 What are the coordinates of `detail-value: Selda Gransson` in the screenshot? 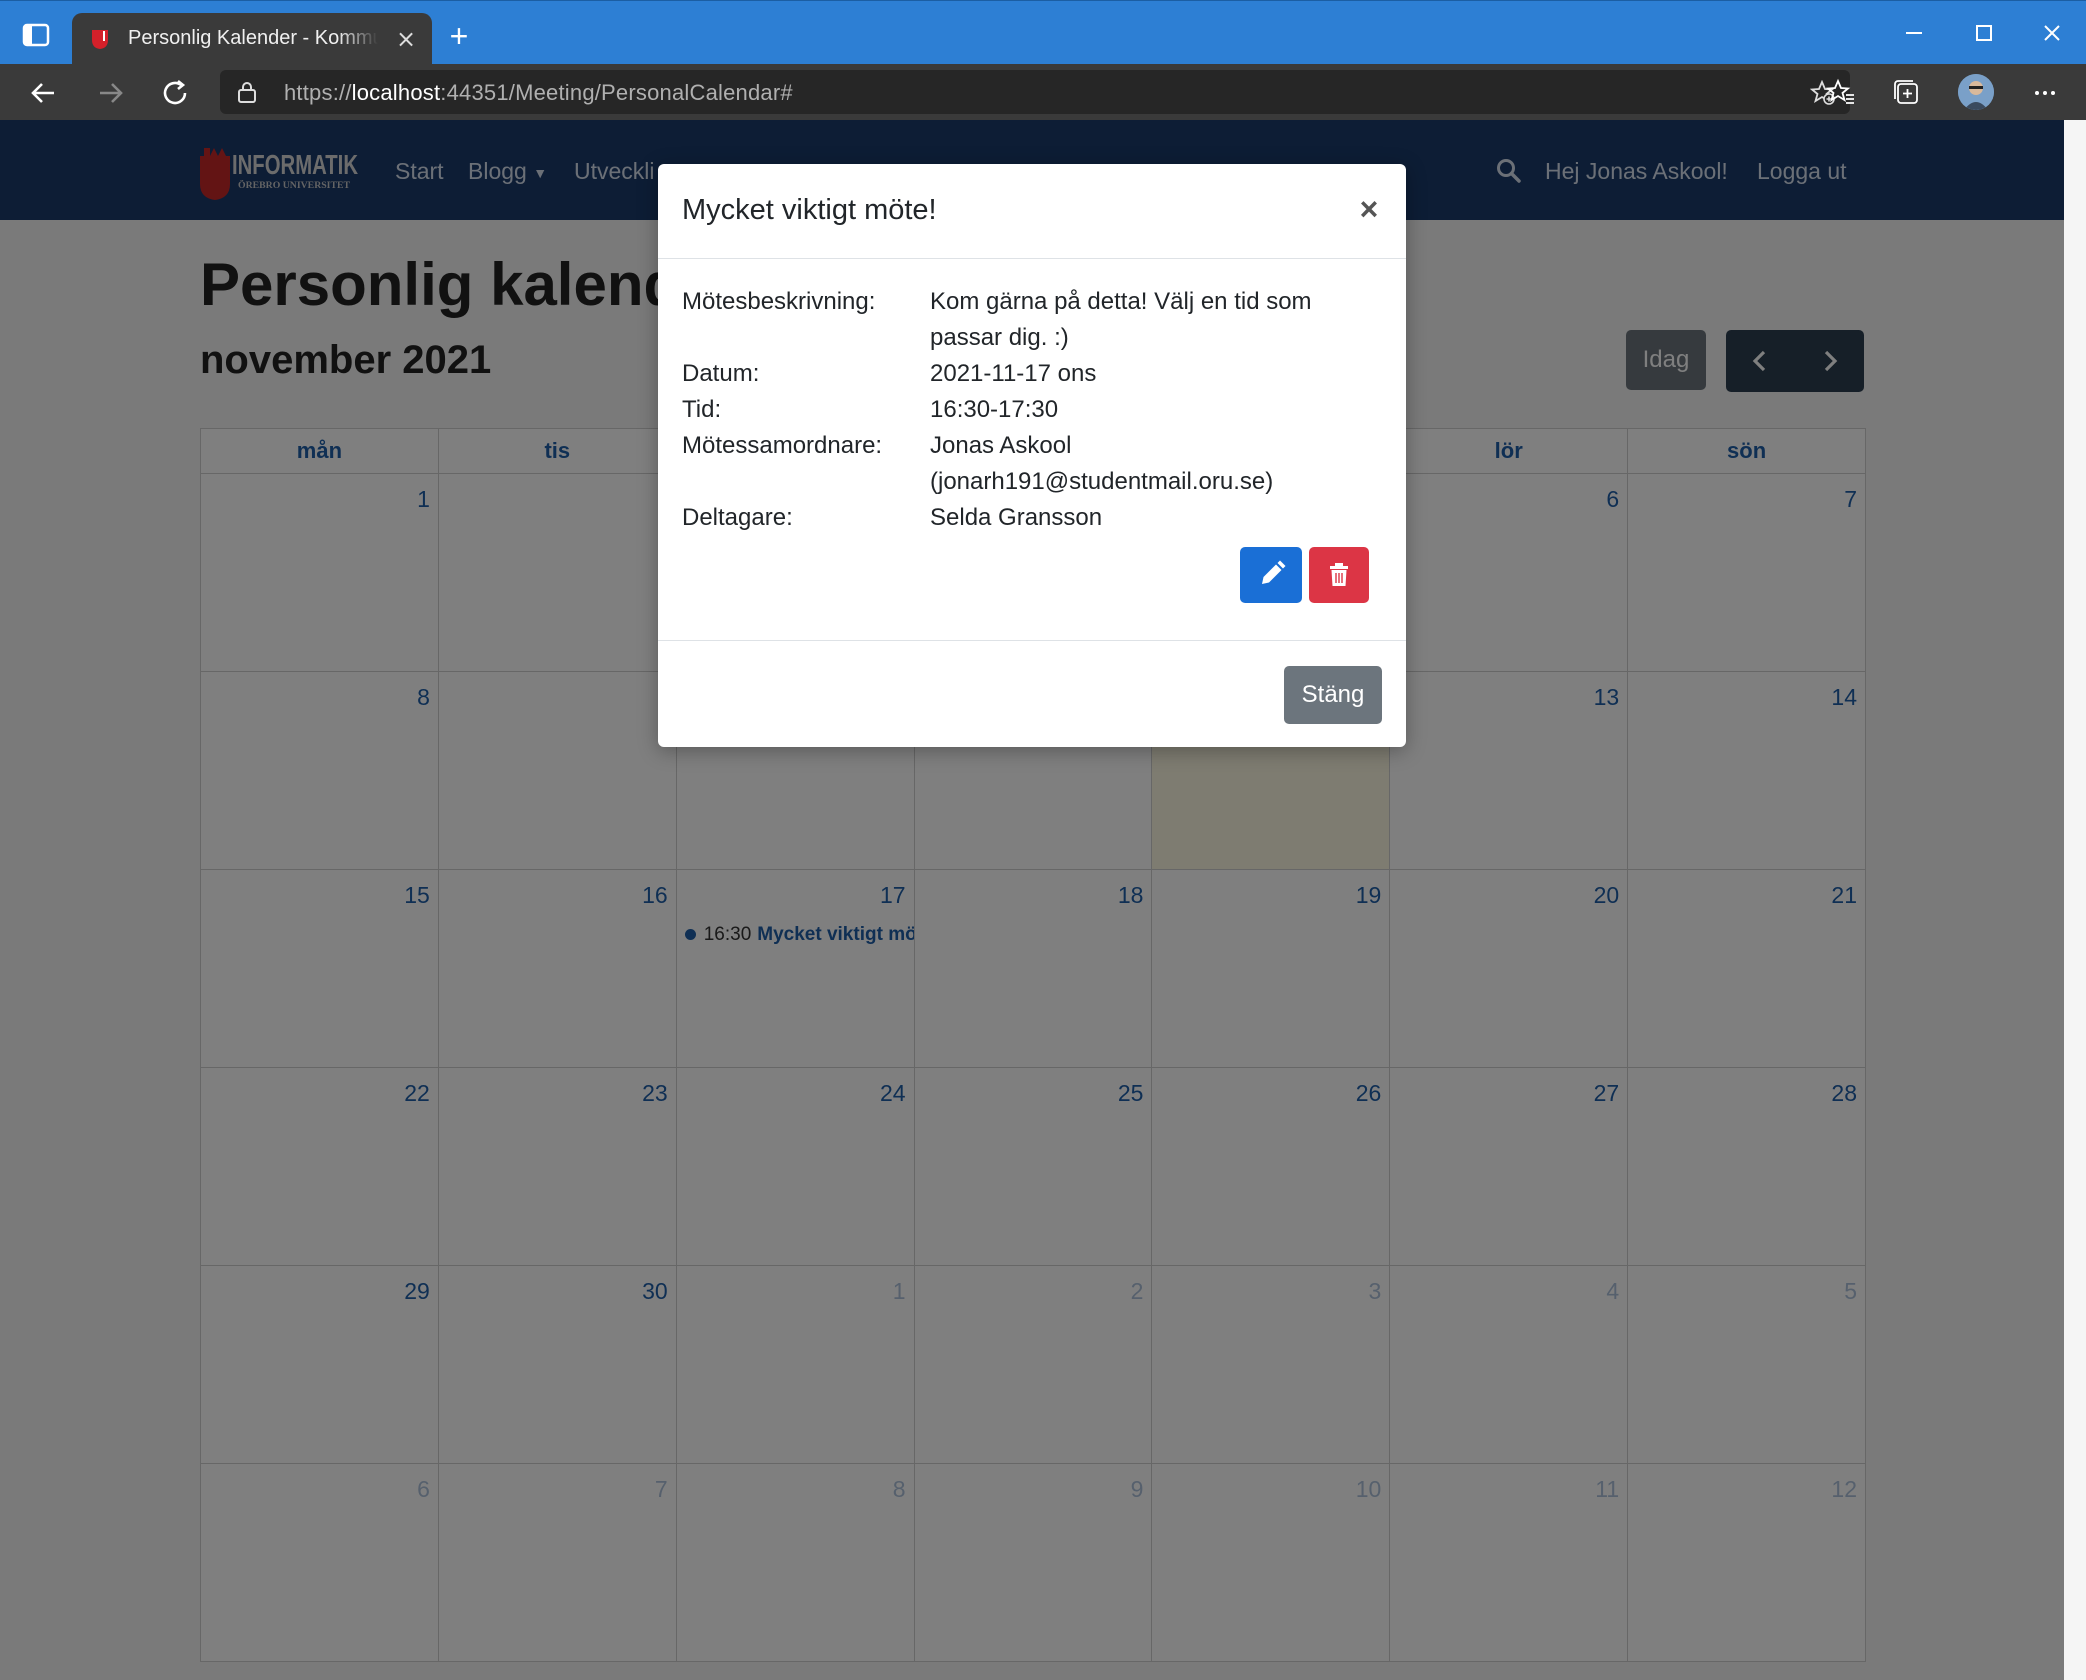 It's located at (1156, 518).